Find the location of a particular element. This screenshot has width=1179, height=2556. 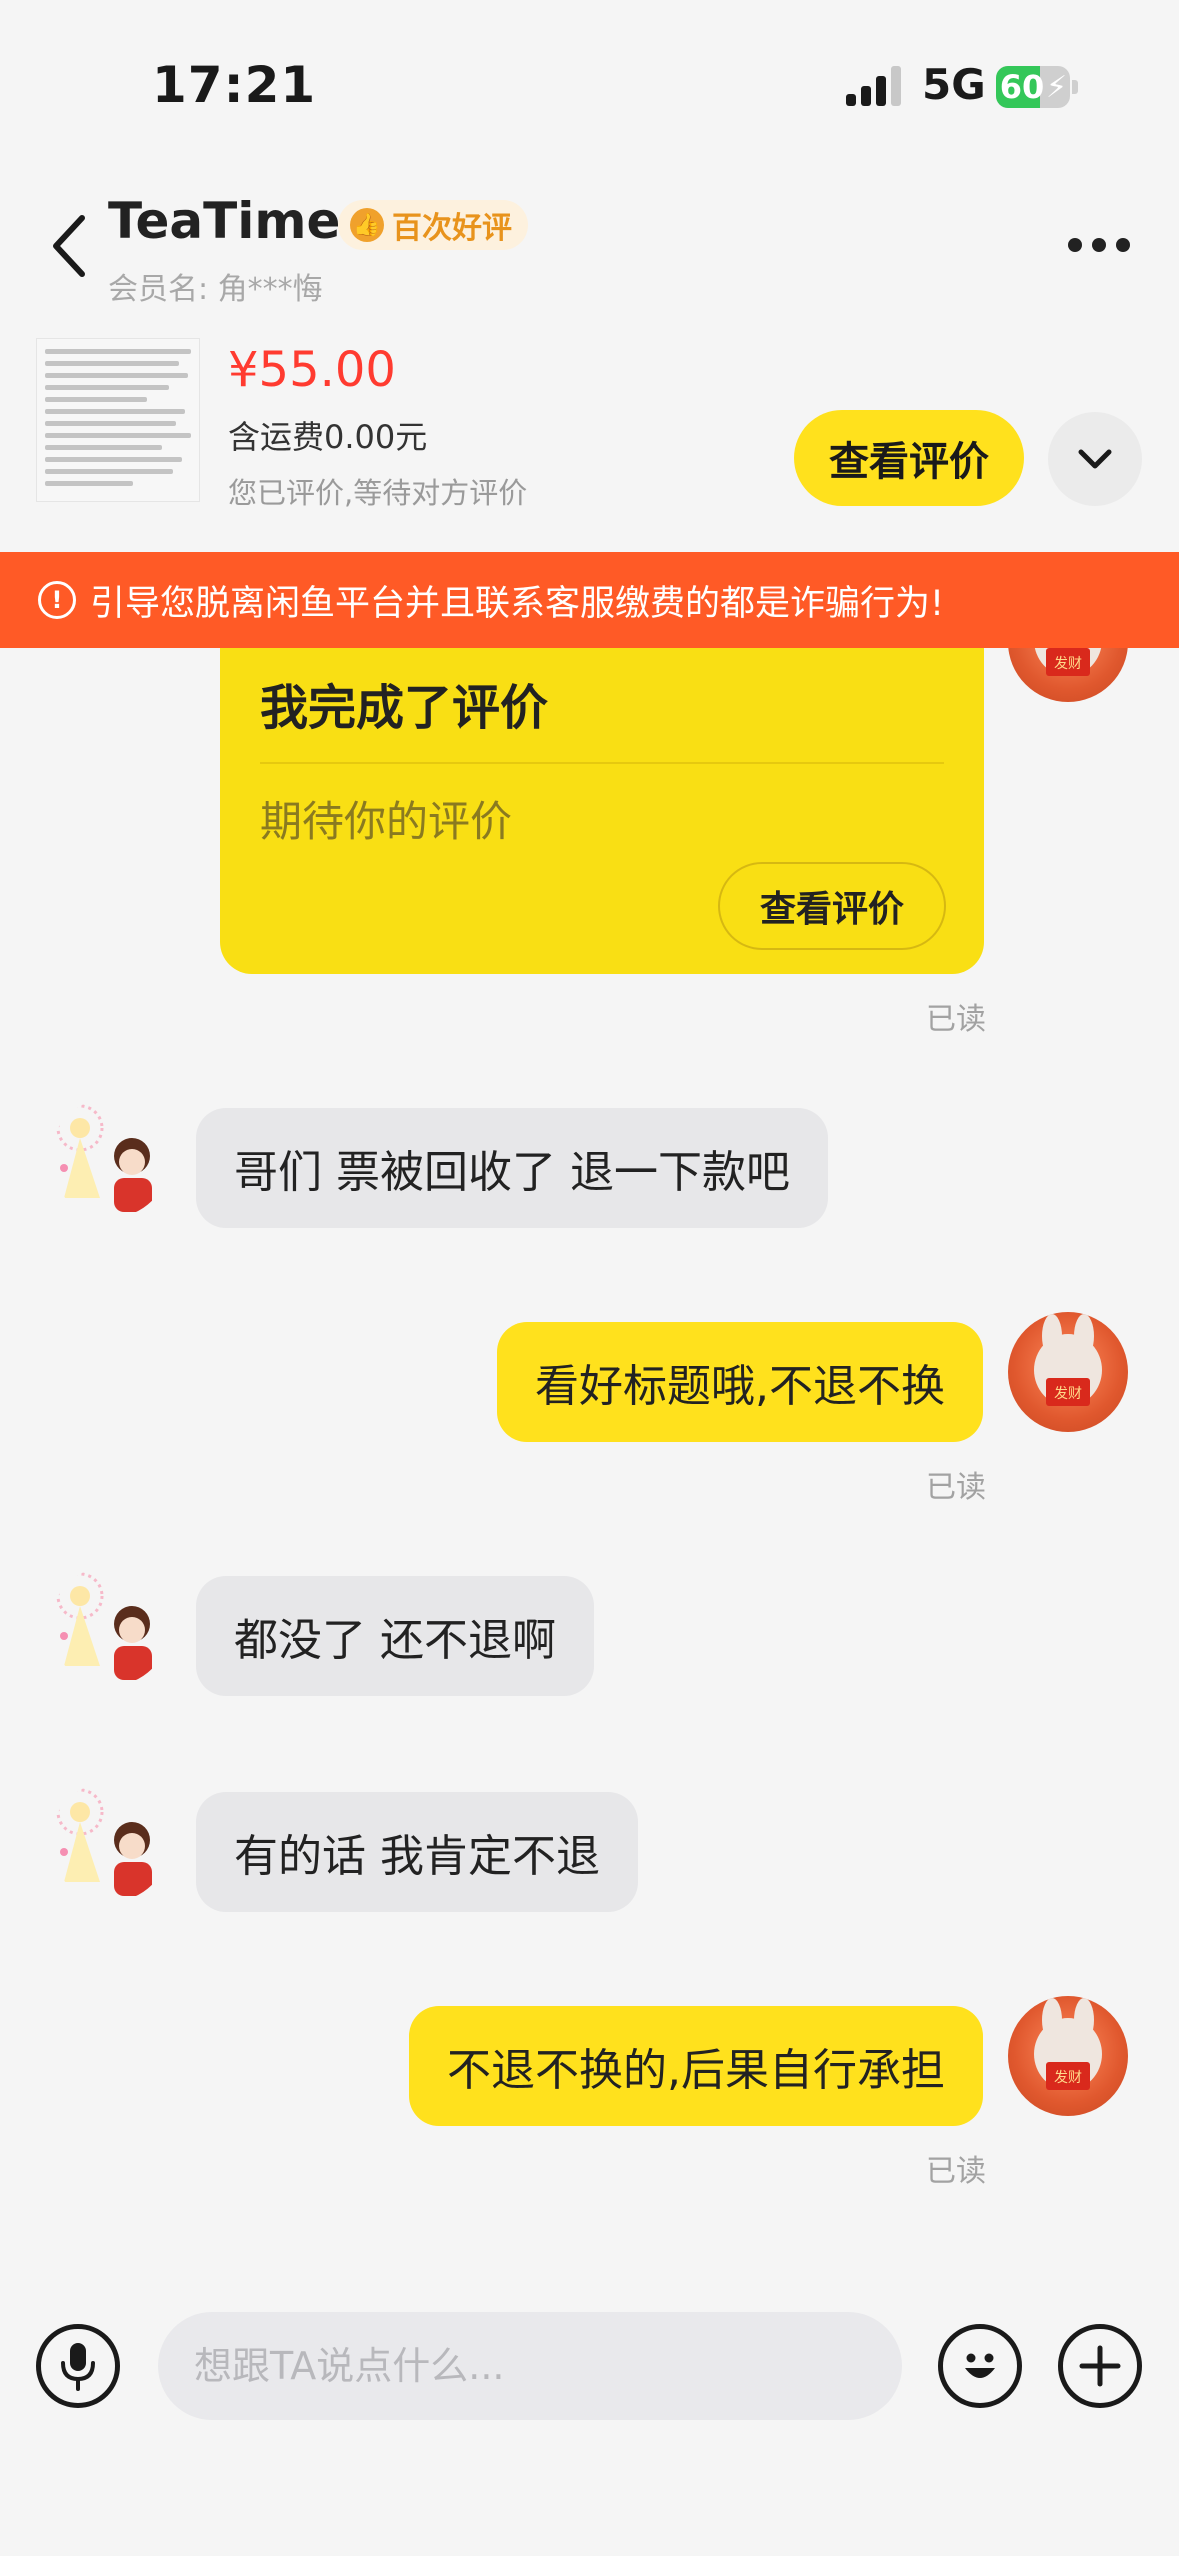

message-bubble-incoming: 都没了 还不退啊 is located at coordinates (395, 1636).